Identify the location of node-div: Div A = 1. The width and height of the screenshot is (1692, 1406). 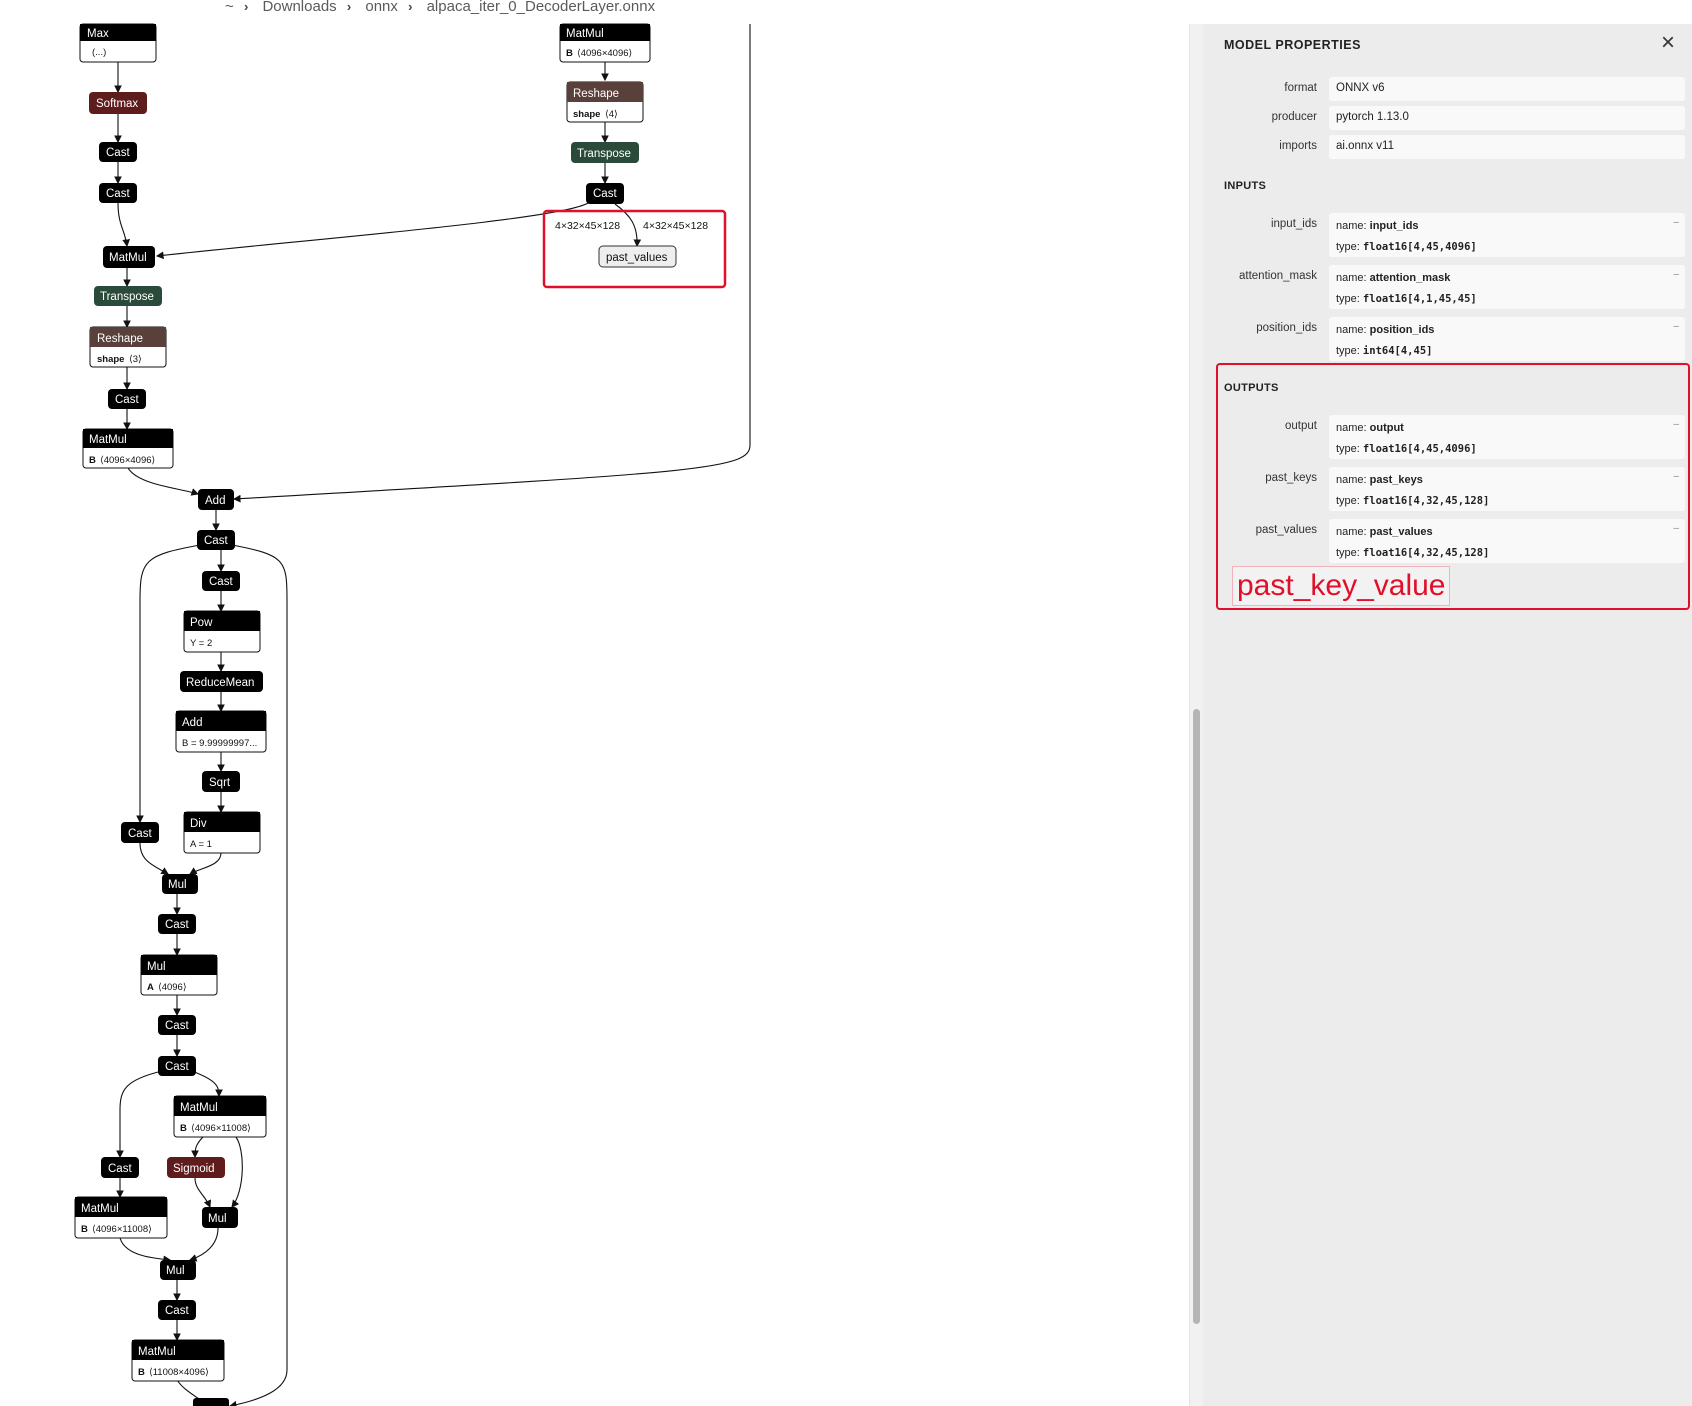
(222, 832).